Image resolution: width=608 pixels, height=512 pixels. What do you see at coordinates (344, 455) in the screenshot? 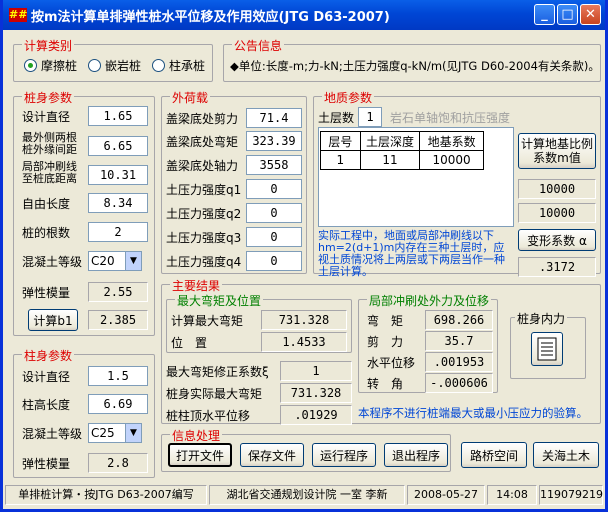
I see `run-button: 运行程序` at bounding box center [344, 455].